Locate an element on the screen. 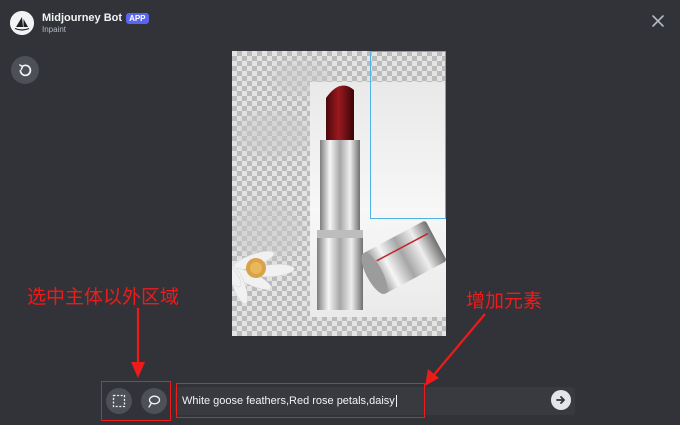  annotation-arrows is located at coordinates (308, 347).